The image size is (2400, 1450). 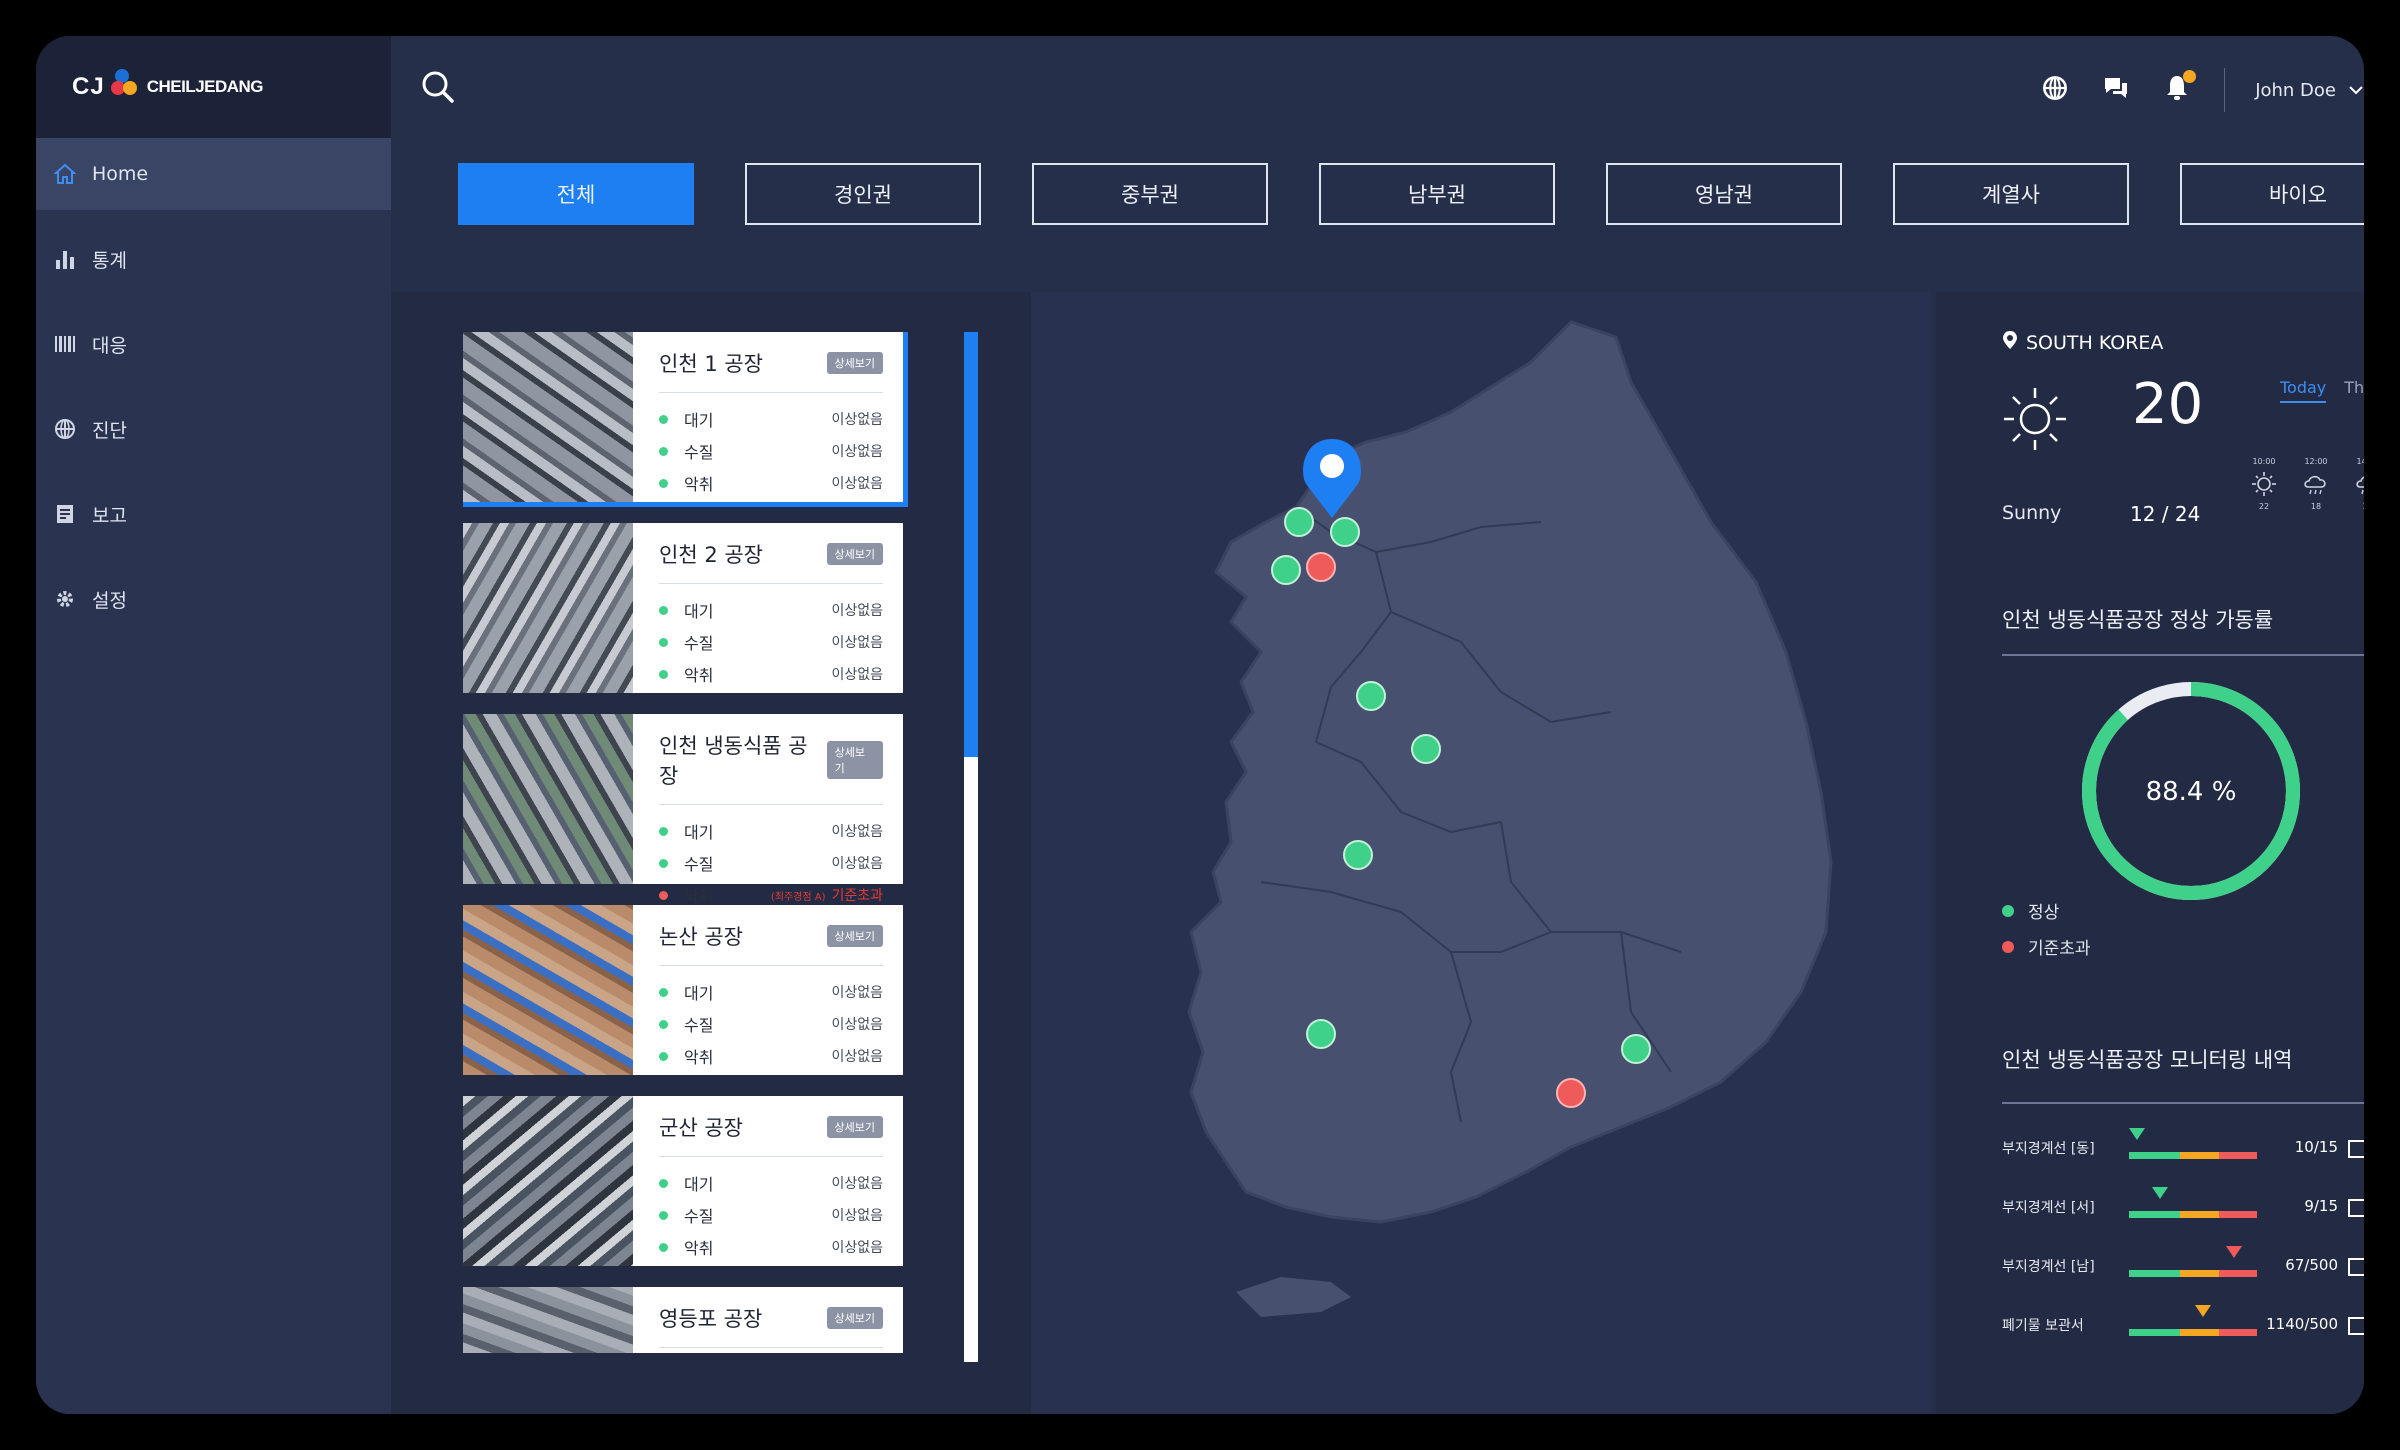 What do you see at coordinates (2193, 1332) in the screenshot?
I see `level-bar` at bounding box center [2193, 1332].